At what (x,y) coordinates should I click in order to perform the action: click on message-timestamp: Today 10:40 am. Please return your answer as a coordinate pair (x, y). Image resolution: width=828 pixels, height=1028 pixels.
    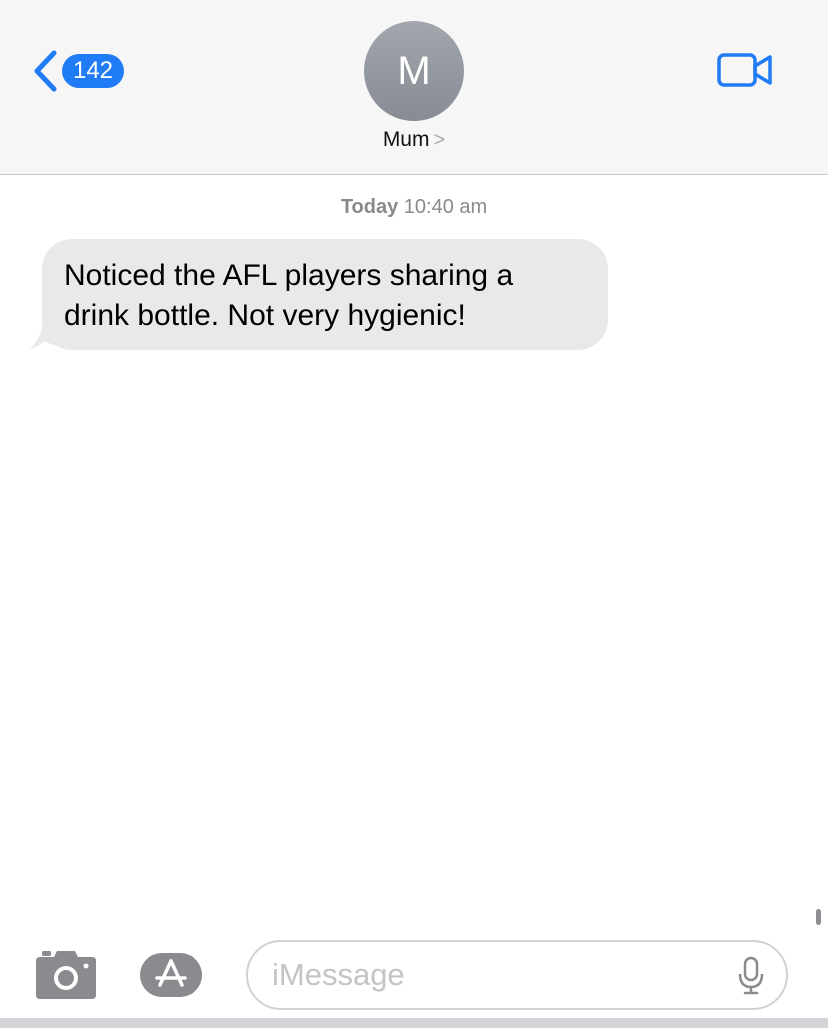
    Looking at the image, I should click on (414, 207).